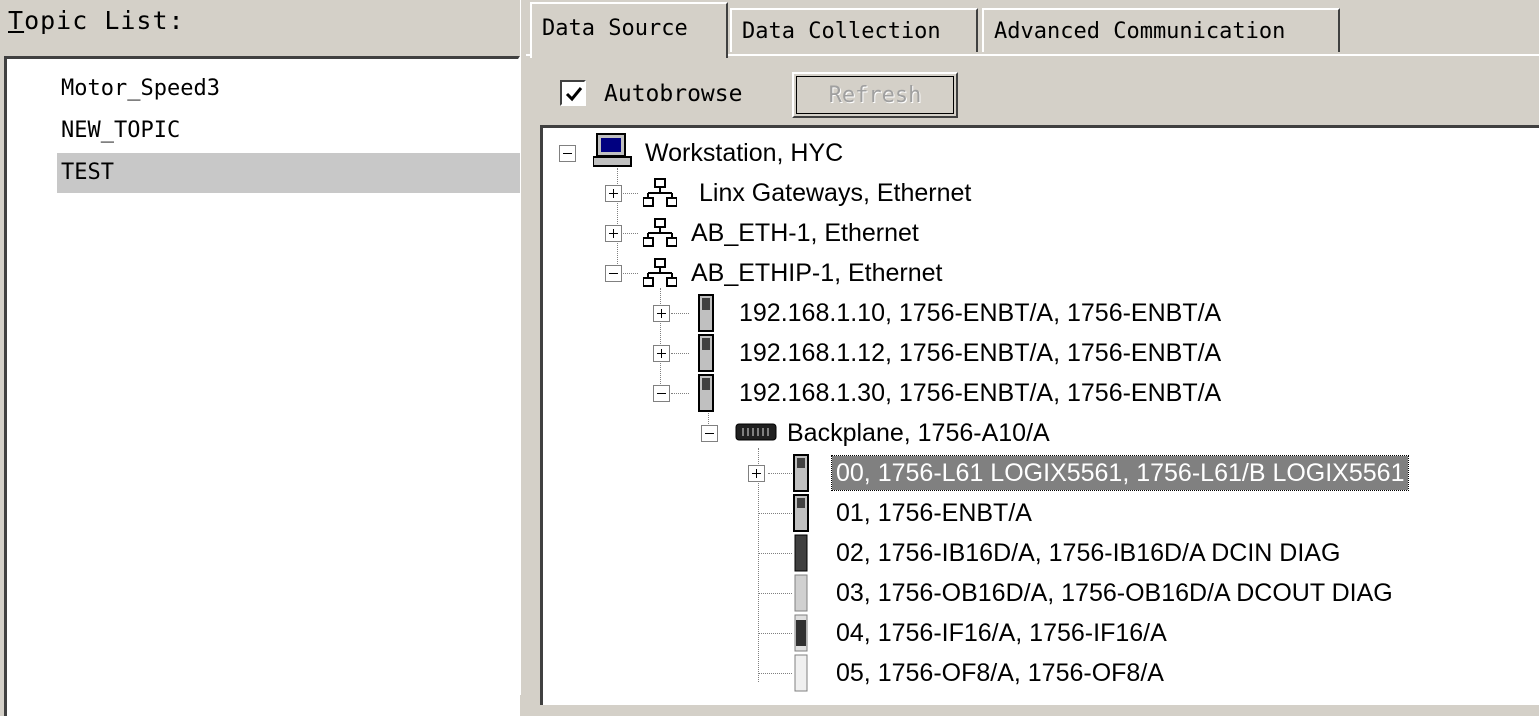 Image resolution: width=1539 pixels, height=716 pixels. What do you see at coordinates (744, 153) in the screenshot?
I see `tree-node-workstation: Workstation, HYC` at bounding box center [744, 153].